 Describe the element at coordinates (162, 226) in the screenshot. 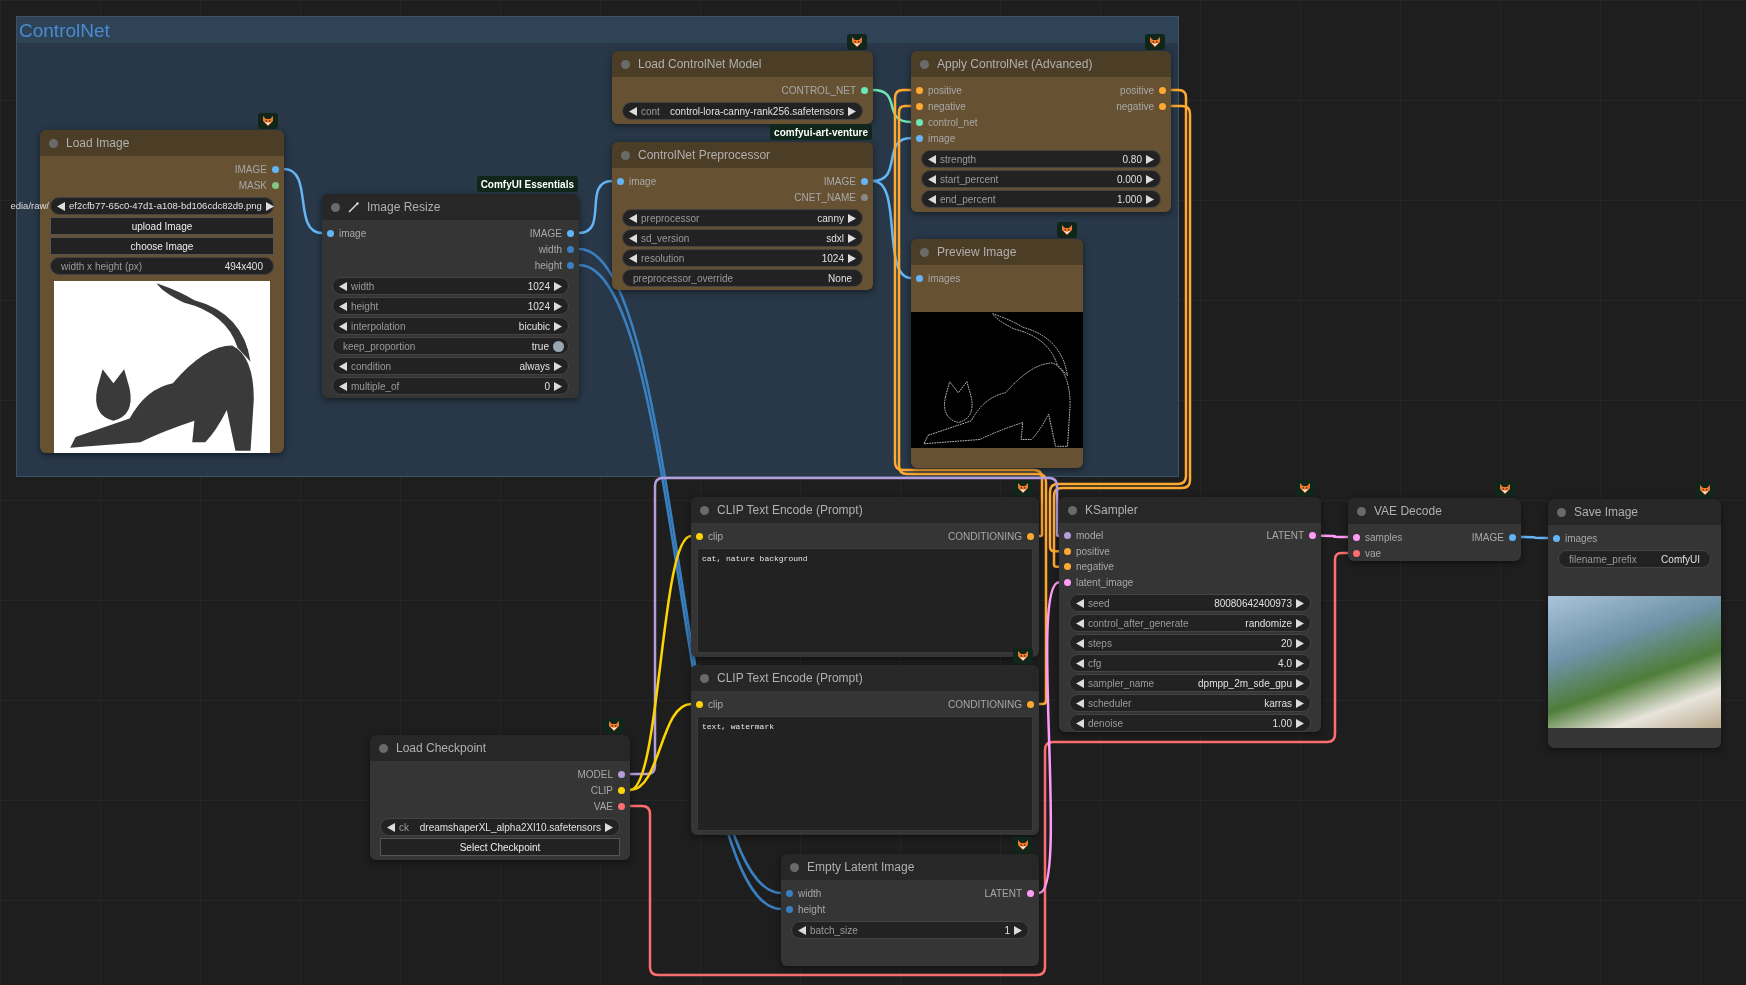

I see `action-button: upload Image` at that location.